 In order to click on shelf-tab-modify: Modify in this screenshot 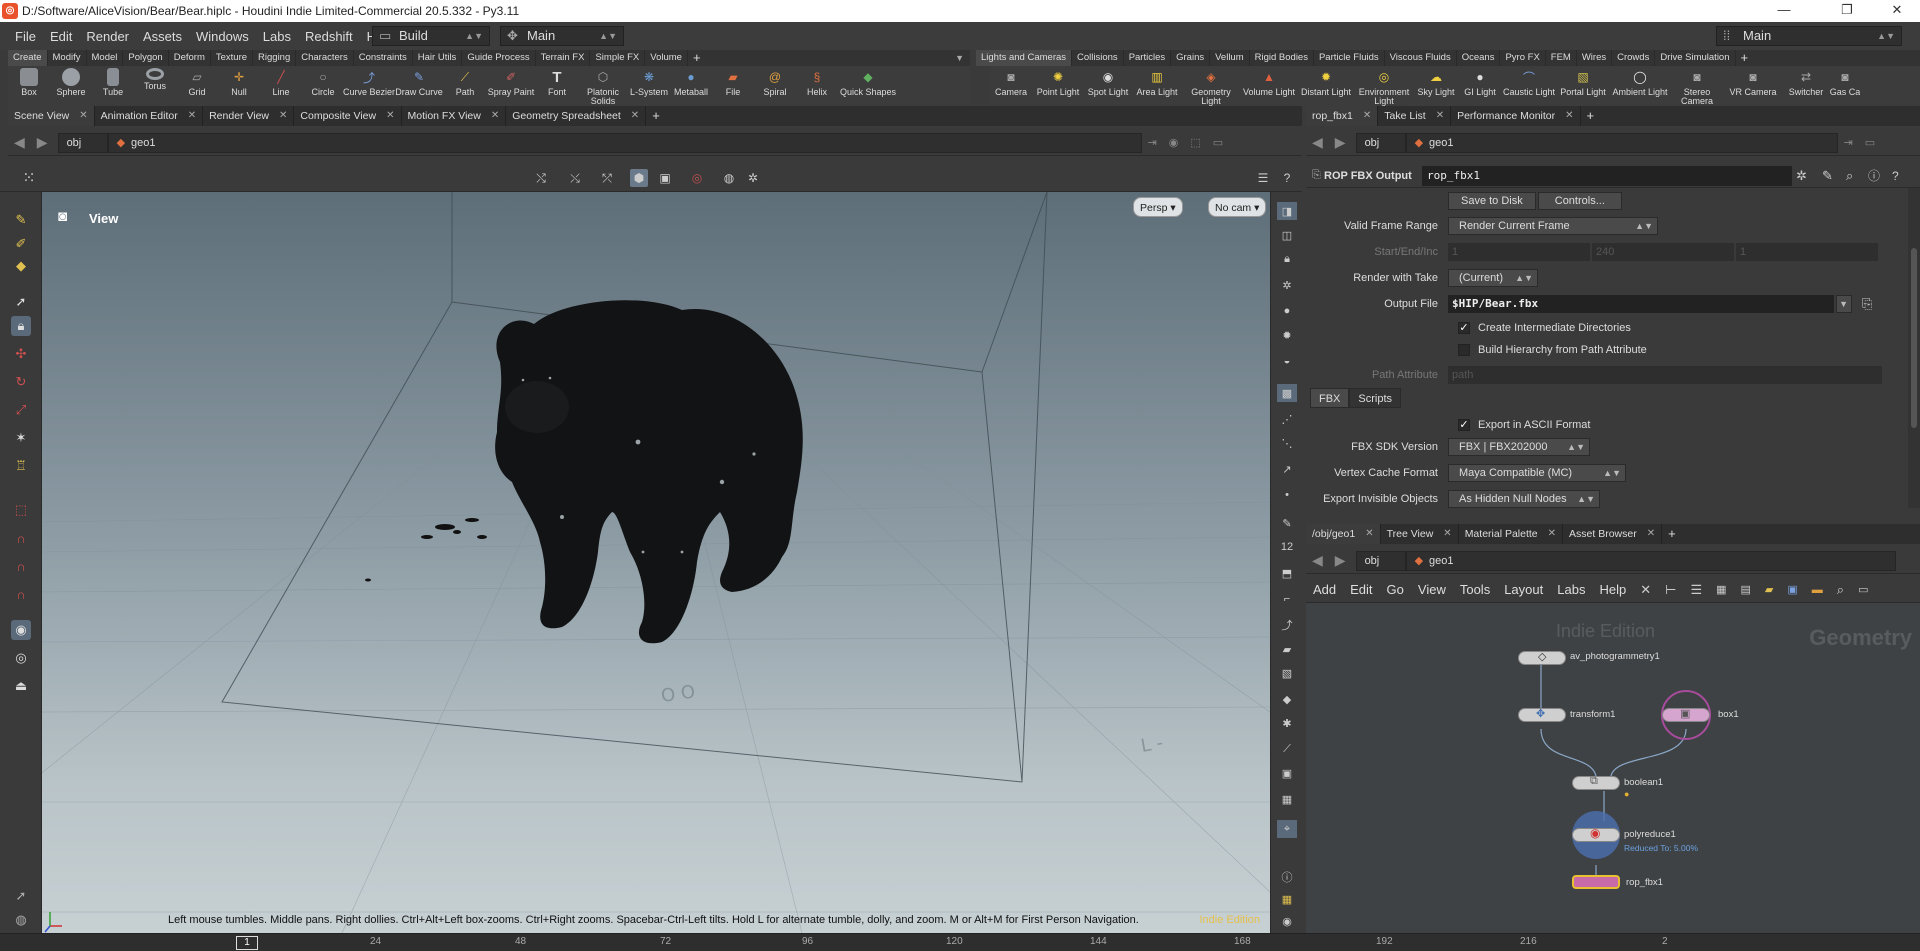, I will do `click(67, 58)`.